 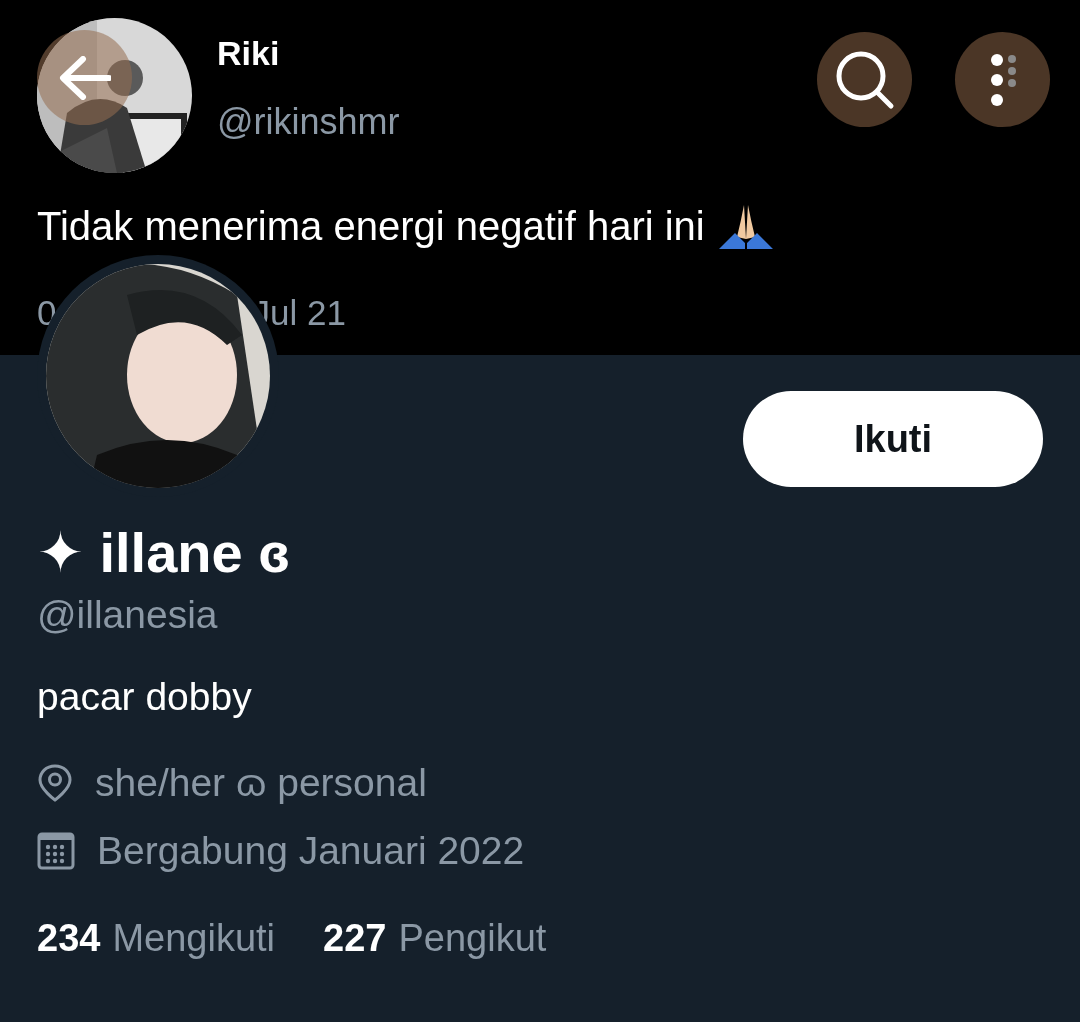 What do you see at coordinates (355, 939) in the screenshot?
I see `stat-count: 227` at bounding box center [355, 939].